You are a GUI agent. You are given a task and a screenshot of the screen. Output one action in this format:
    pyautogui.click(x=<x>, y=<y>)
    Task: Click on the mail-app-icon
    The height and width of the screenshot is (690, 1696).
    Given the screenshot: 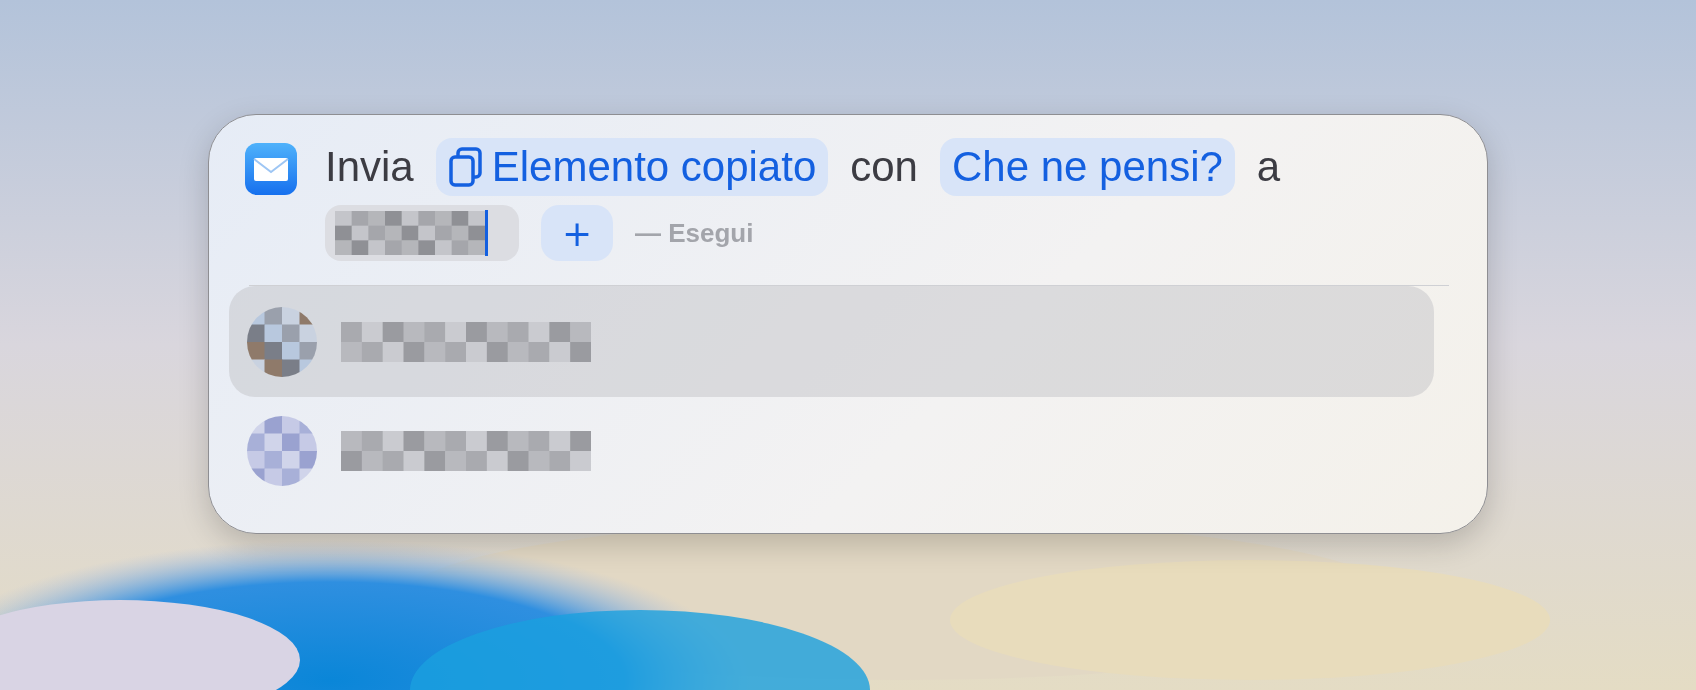 What is the action you would take?
    pyautogui.click(x=271, y=169)
    